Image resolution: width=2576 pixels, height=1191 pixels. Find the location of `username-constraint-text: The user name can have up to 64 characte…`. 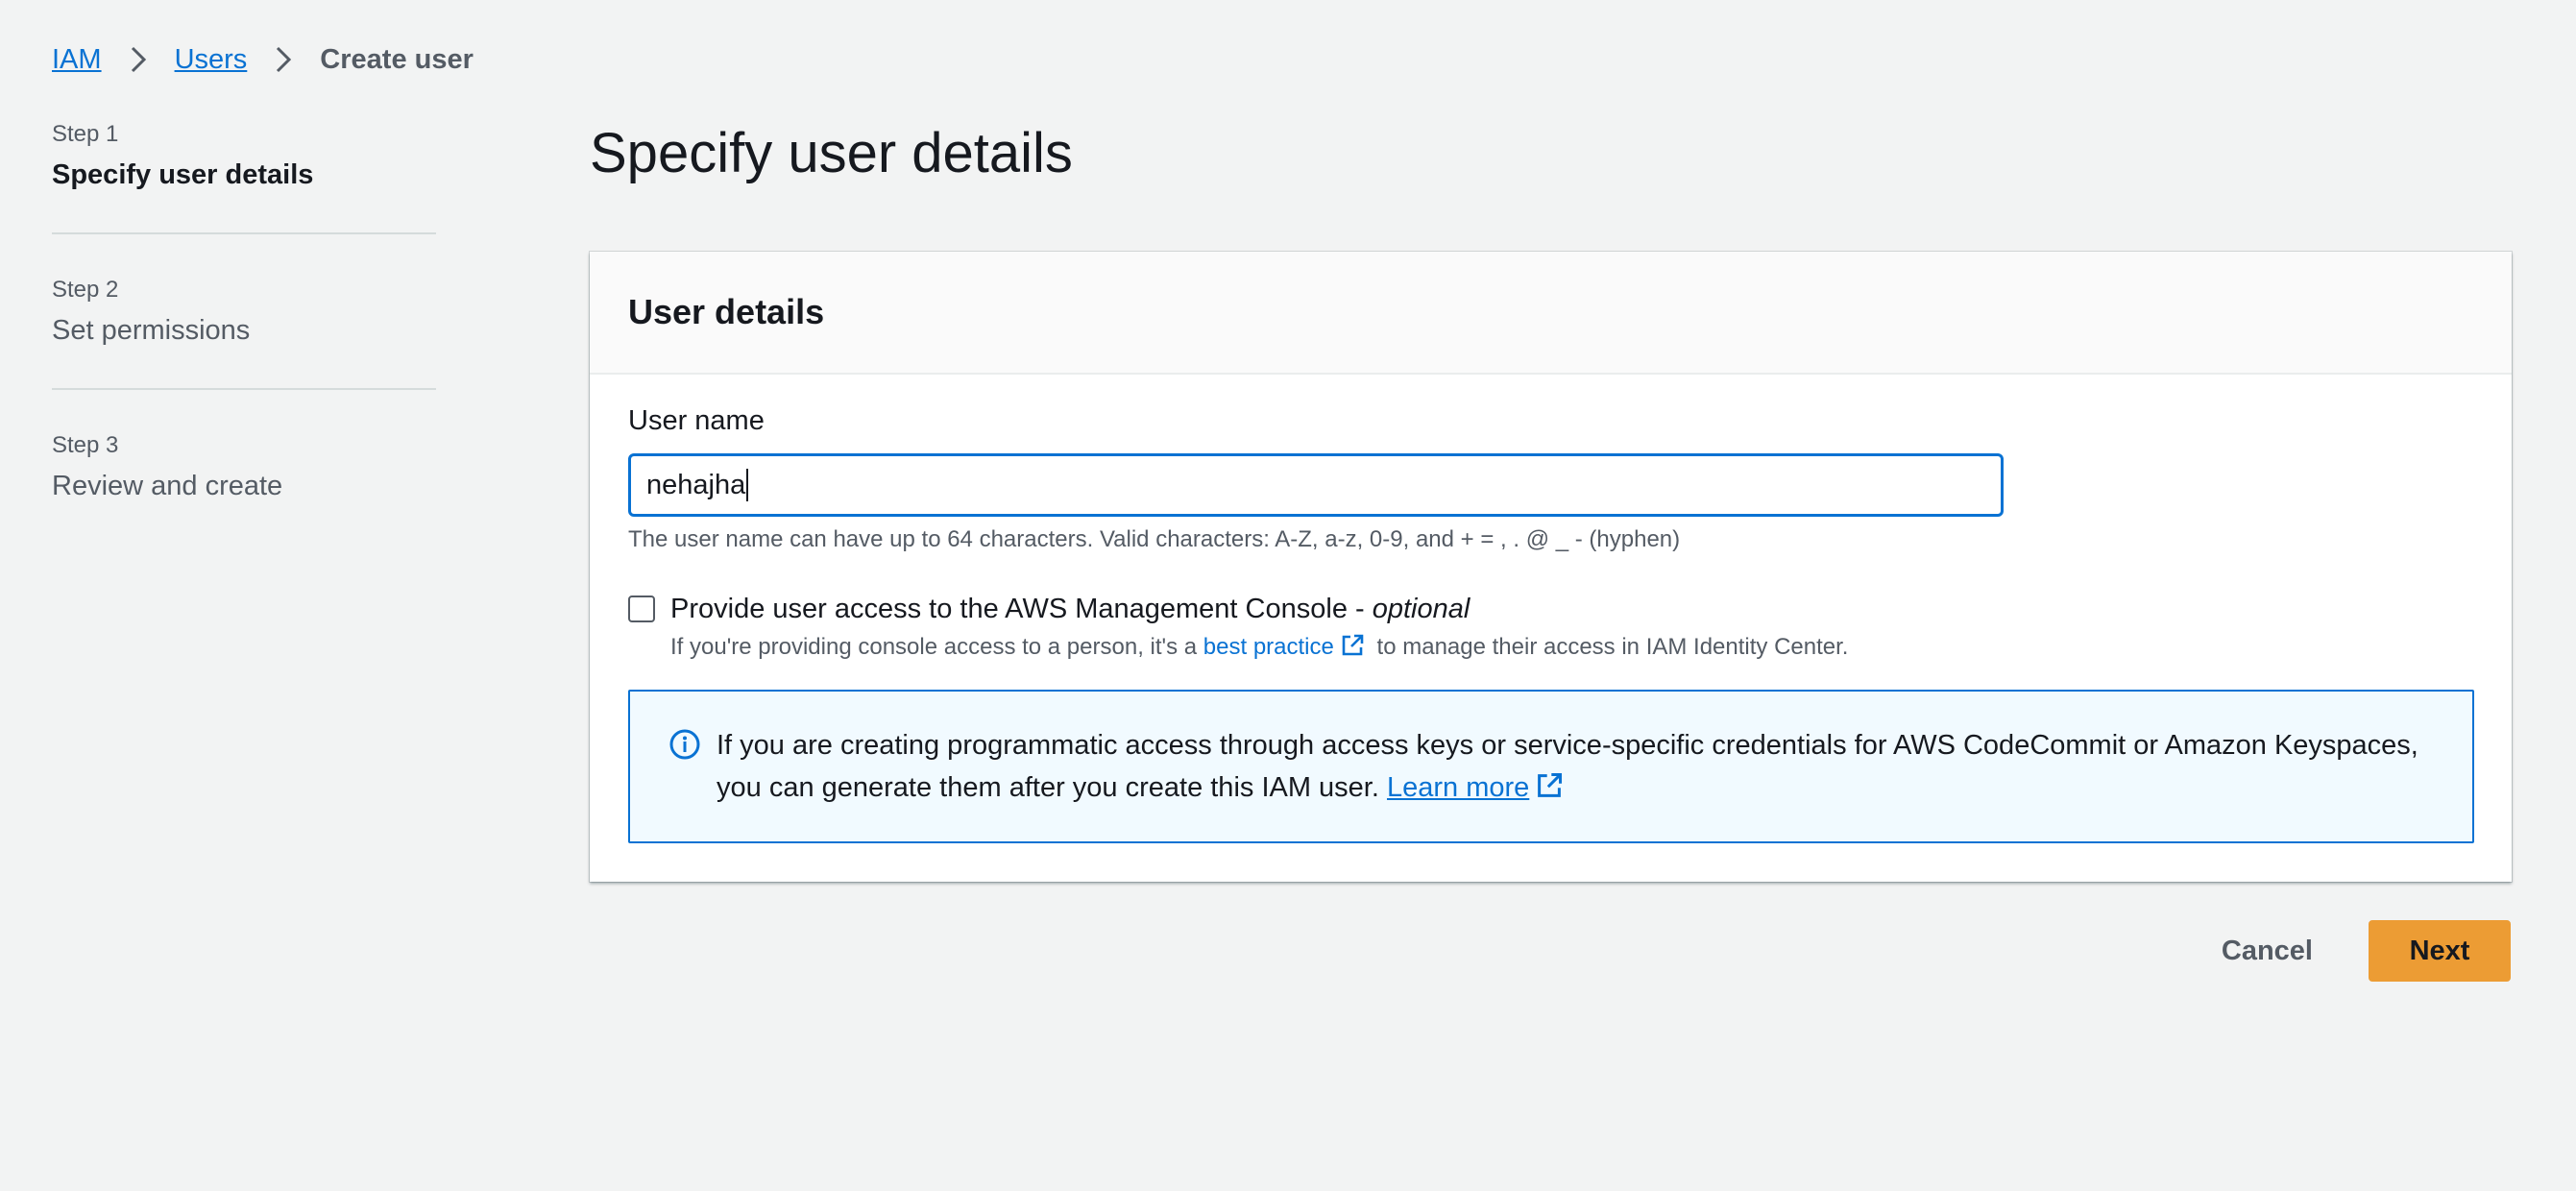

username-constraint-text: The user name can have up to 64 characte… is located at coordinates (1154, 539).